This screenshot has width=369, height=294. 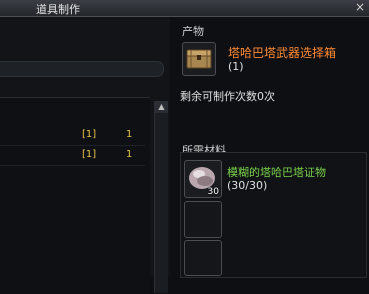 What do you see at coordinates (161, 197) in the screenshot?
I see `recipe-scrollbar: ▲` at bounding box center [161, 197].